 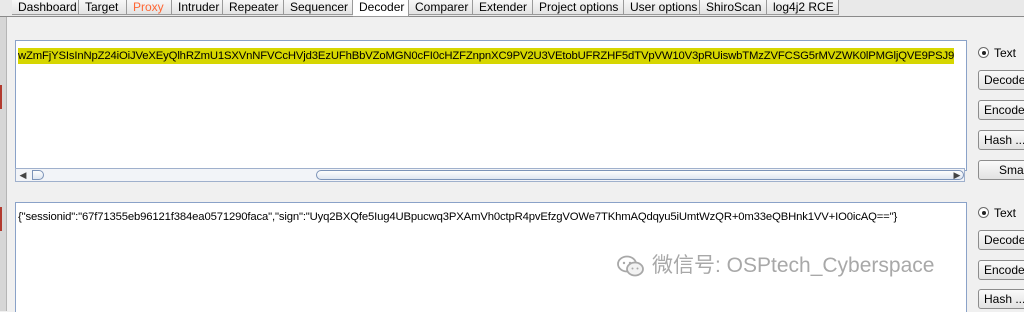 I want to click on bottom-text-radio: Text, so click(x=997, y=213).